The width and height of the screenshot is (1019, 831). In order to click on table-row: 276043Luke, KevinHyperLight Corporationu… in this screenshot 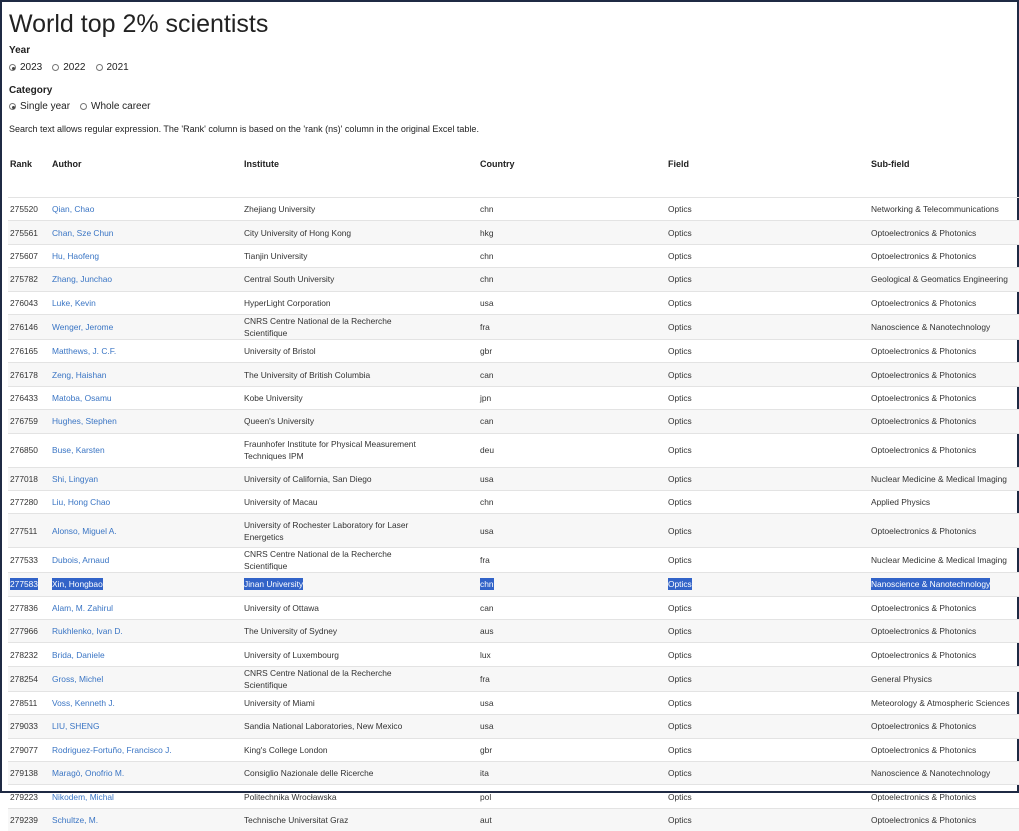, I will do `click(513, 302)`.